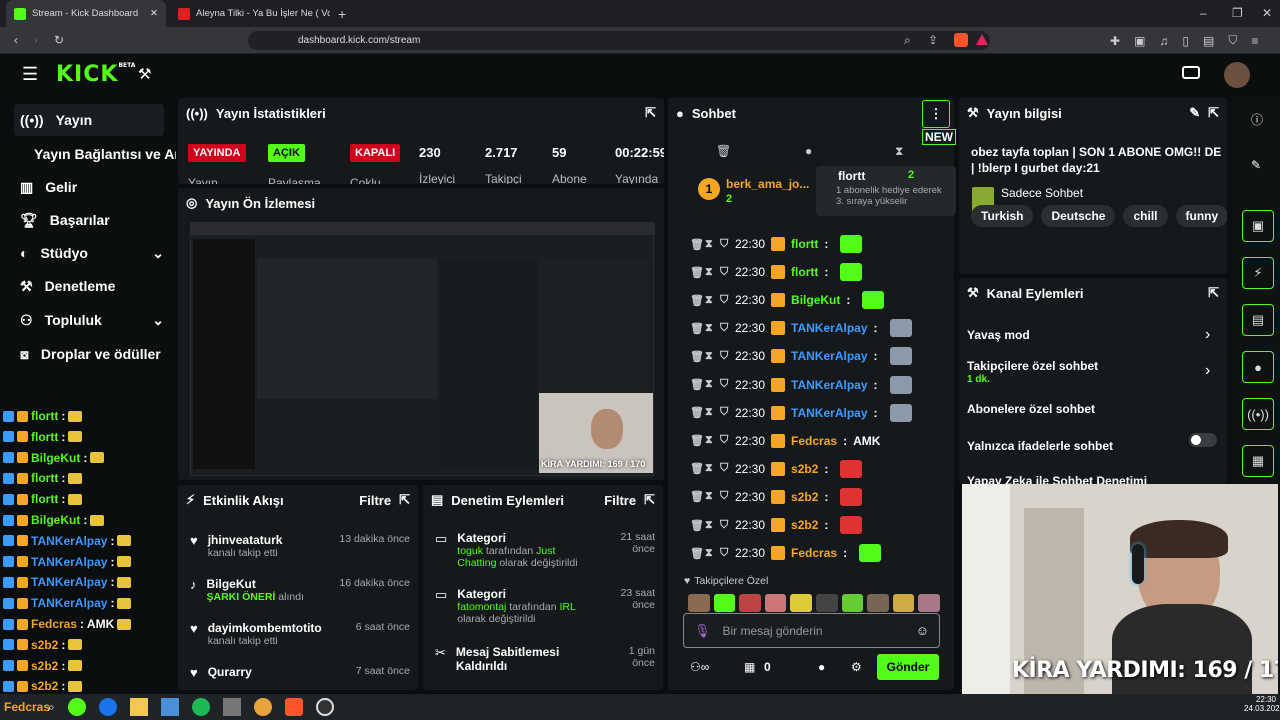 The height and width of the screenshot is (720, 1280). Describe the element at coordinates (1002, 216) in the screenshot. I see `tag-chip: Turkish` at that location.